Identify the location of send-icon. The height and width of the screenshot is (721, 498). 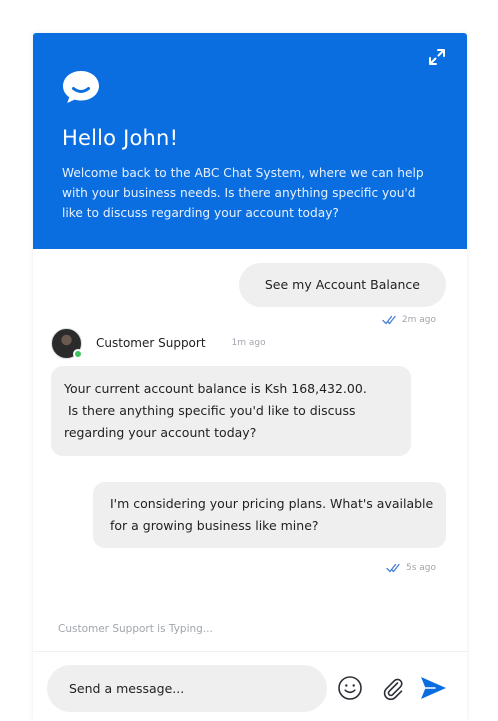
(433, 688).